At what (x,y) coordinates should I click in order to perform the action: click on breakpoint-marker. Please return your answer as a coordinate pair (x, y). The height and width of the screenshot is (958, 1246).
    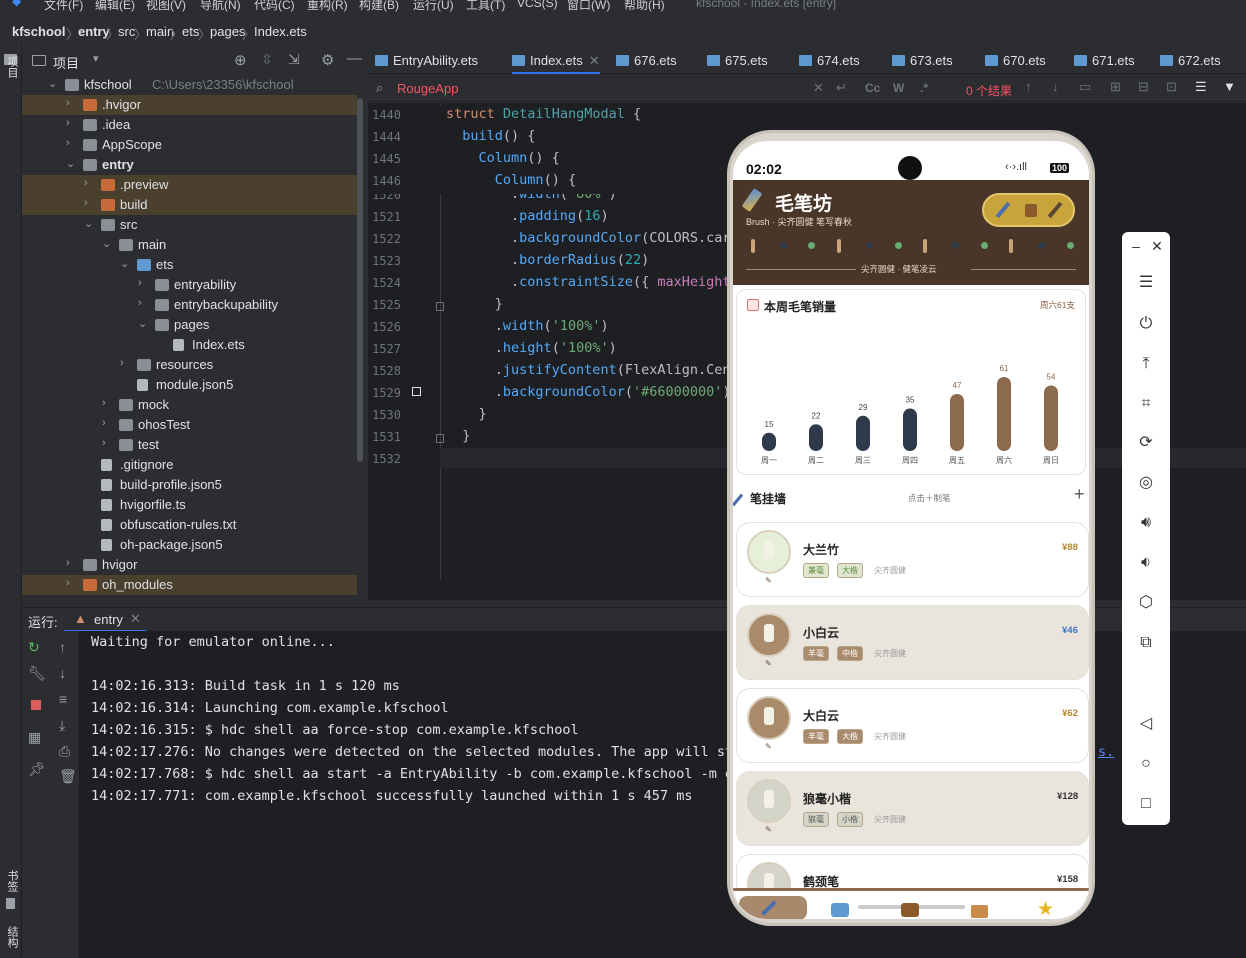
    Looking at the image, I should click on (416, 391).